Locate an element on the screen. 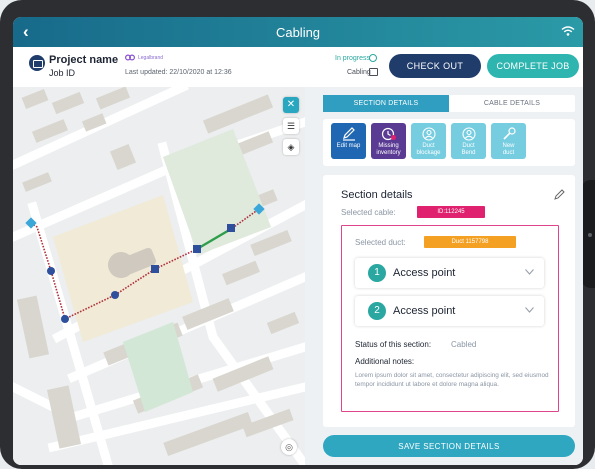 The width and height of the screenshot is (595, 469). details-tabs: SECTION DETAILS CABLE DETAILS is located at coordinates (449, 103).